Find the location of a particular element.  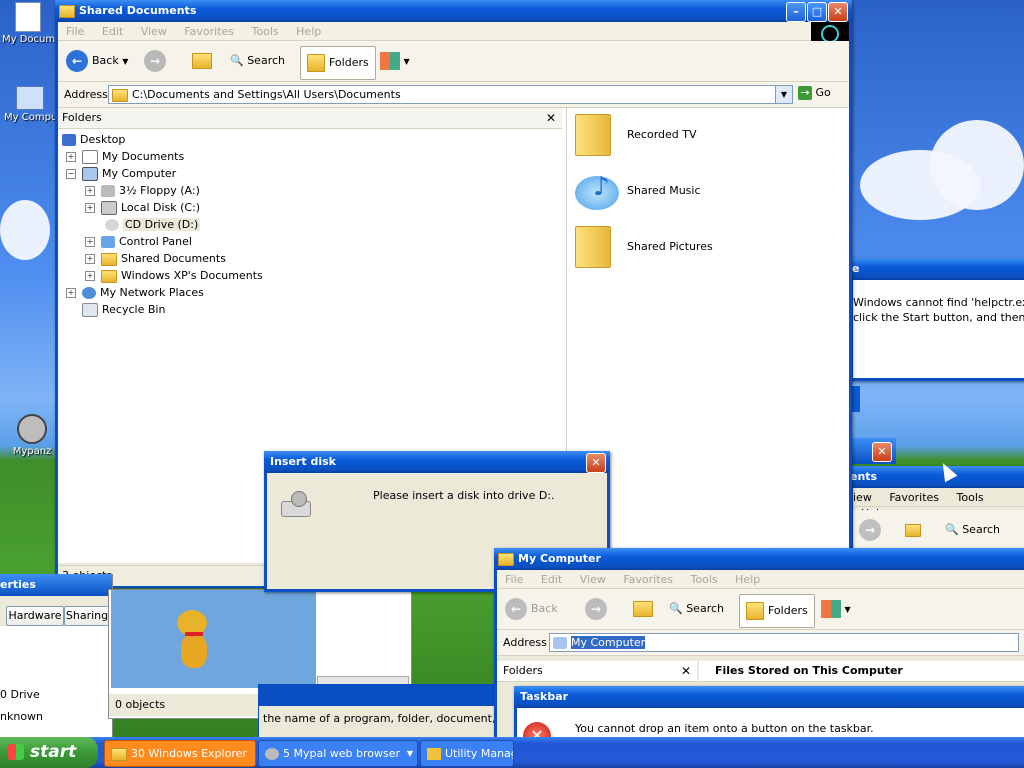

properties-window-fragment: erties Hardware Sharing 0 Drive nknown is located at coordinates (56, 656).